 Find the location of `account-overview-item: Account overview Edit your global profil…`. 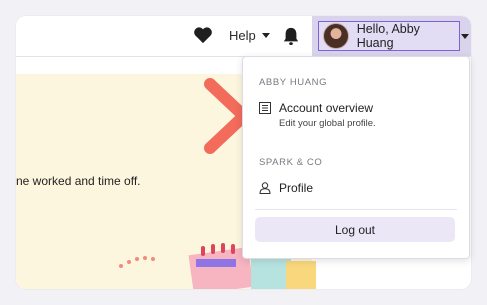

account-overview-item: Account overview Edit your global profil… is located at coordinates (317, 115).